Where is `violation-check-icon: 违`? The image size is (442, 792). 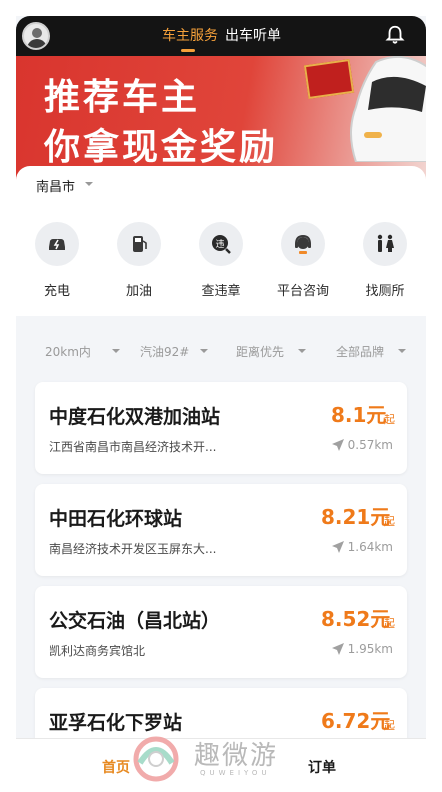
violation-check-icon: 违 is located at coordinates (221, 244).